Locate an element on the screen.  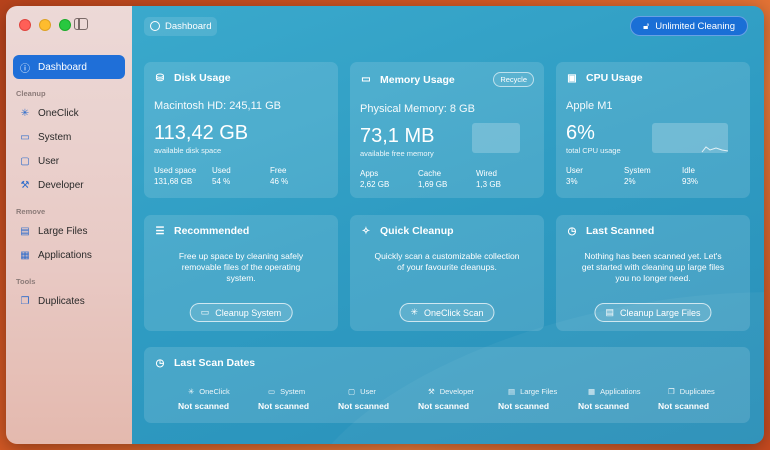
scan-date-label: Duplicates is located at coordinates (697, 391).